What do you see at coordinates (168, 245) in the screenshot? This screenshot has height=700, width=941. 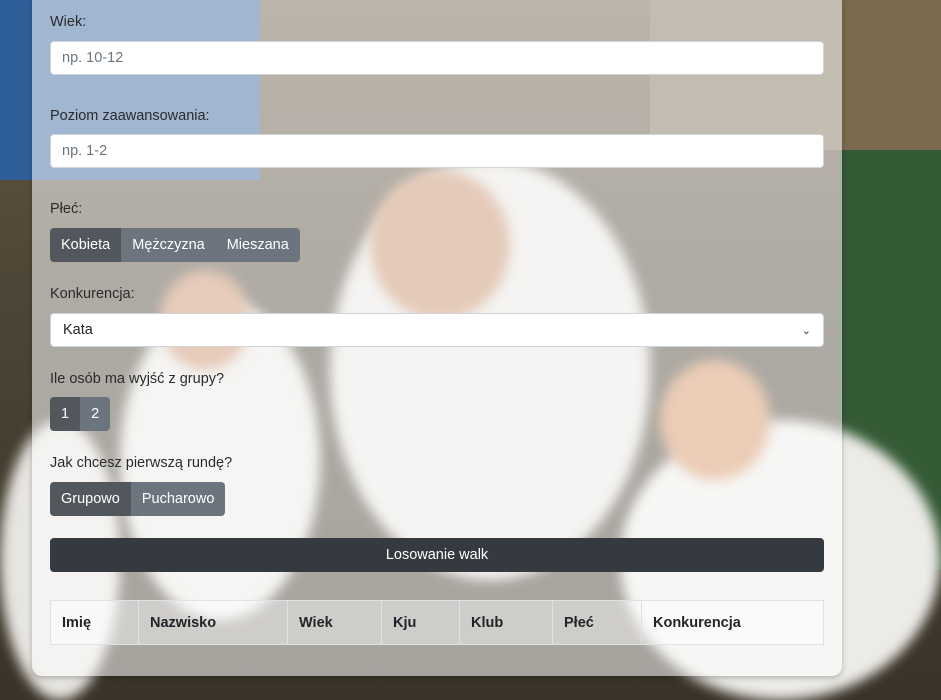 I see `gender-option-mezczyzna: Mężczyzna` at bounding box center [168, 245].